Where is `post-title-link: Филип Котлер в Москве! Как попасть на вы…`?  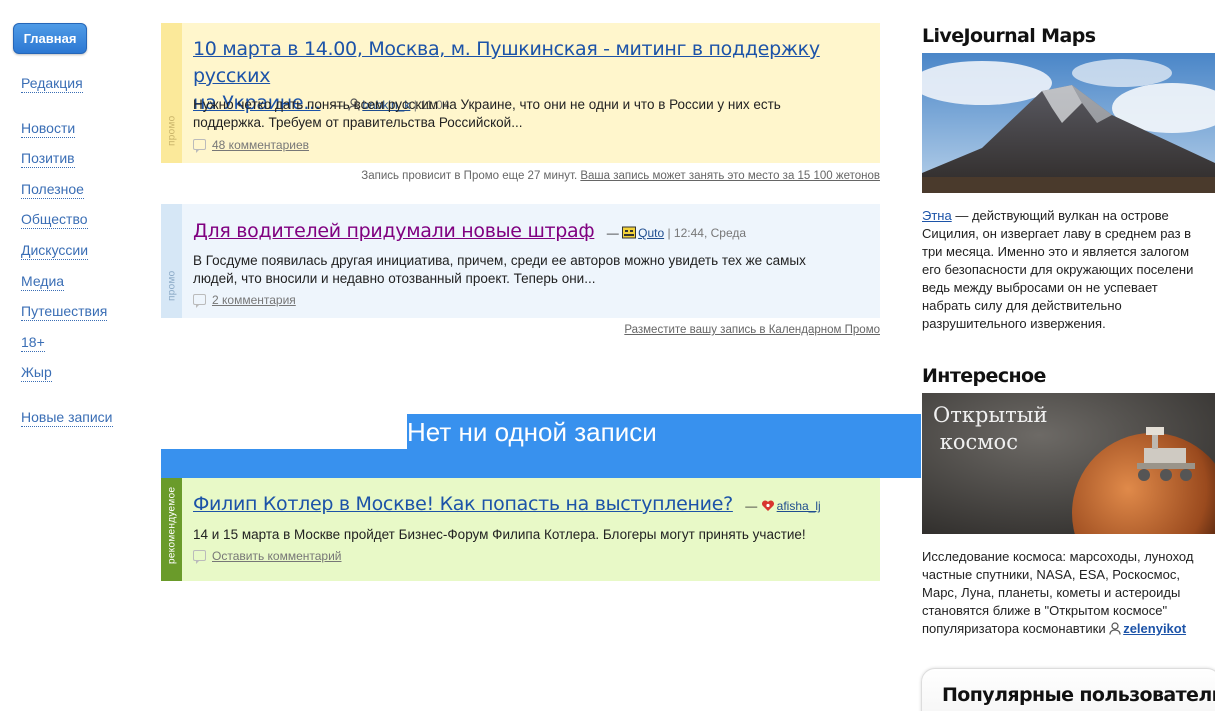 post-title-link: Филип Котлер в Москве! Как попасть на вы… is located at coordinates (463, 504).